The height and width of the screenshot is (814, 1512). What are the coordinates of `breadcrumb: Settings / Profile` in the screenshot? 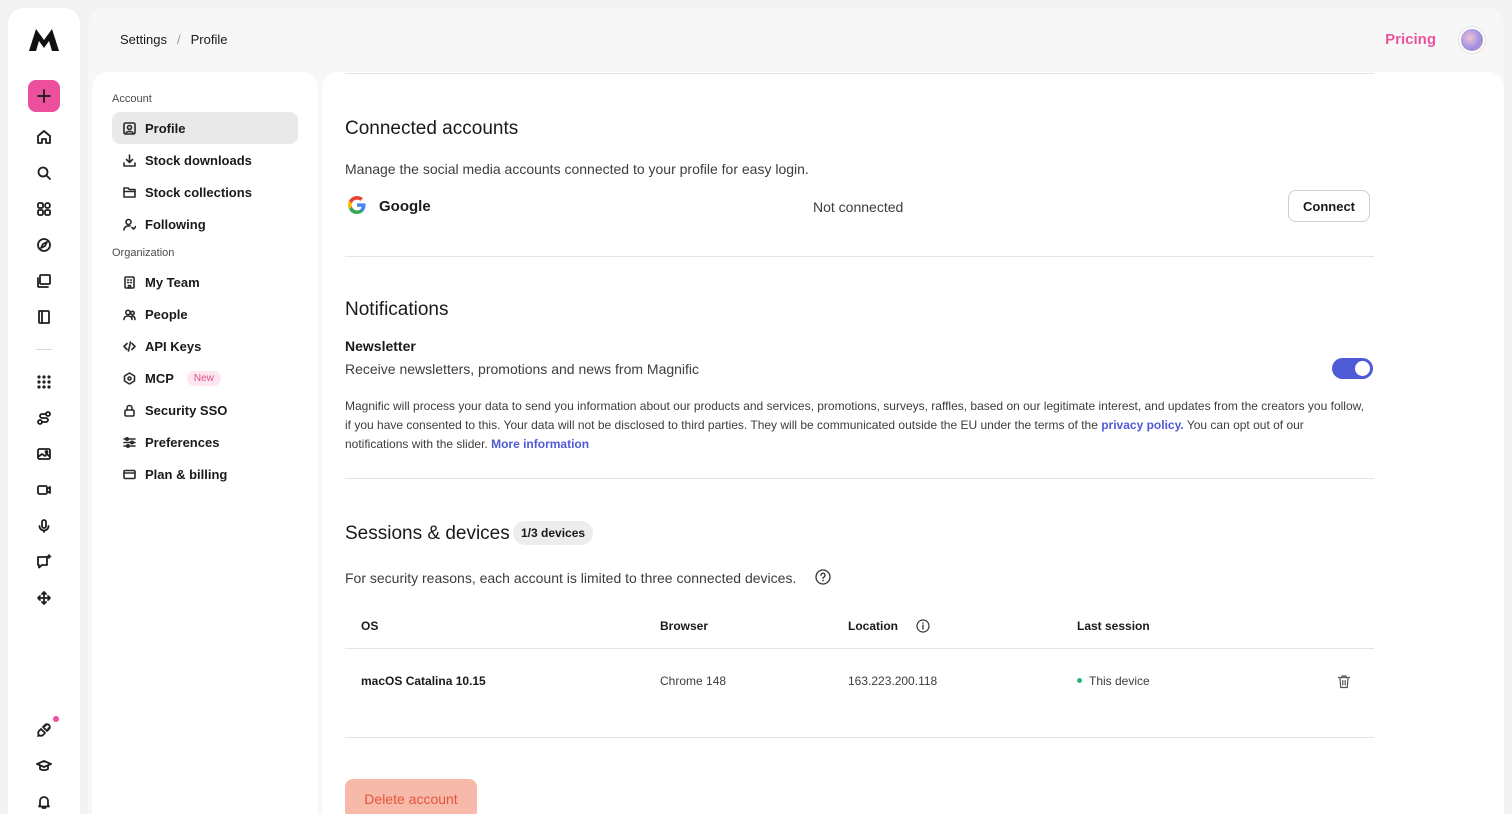 It's located at (173, 39).